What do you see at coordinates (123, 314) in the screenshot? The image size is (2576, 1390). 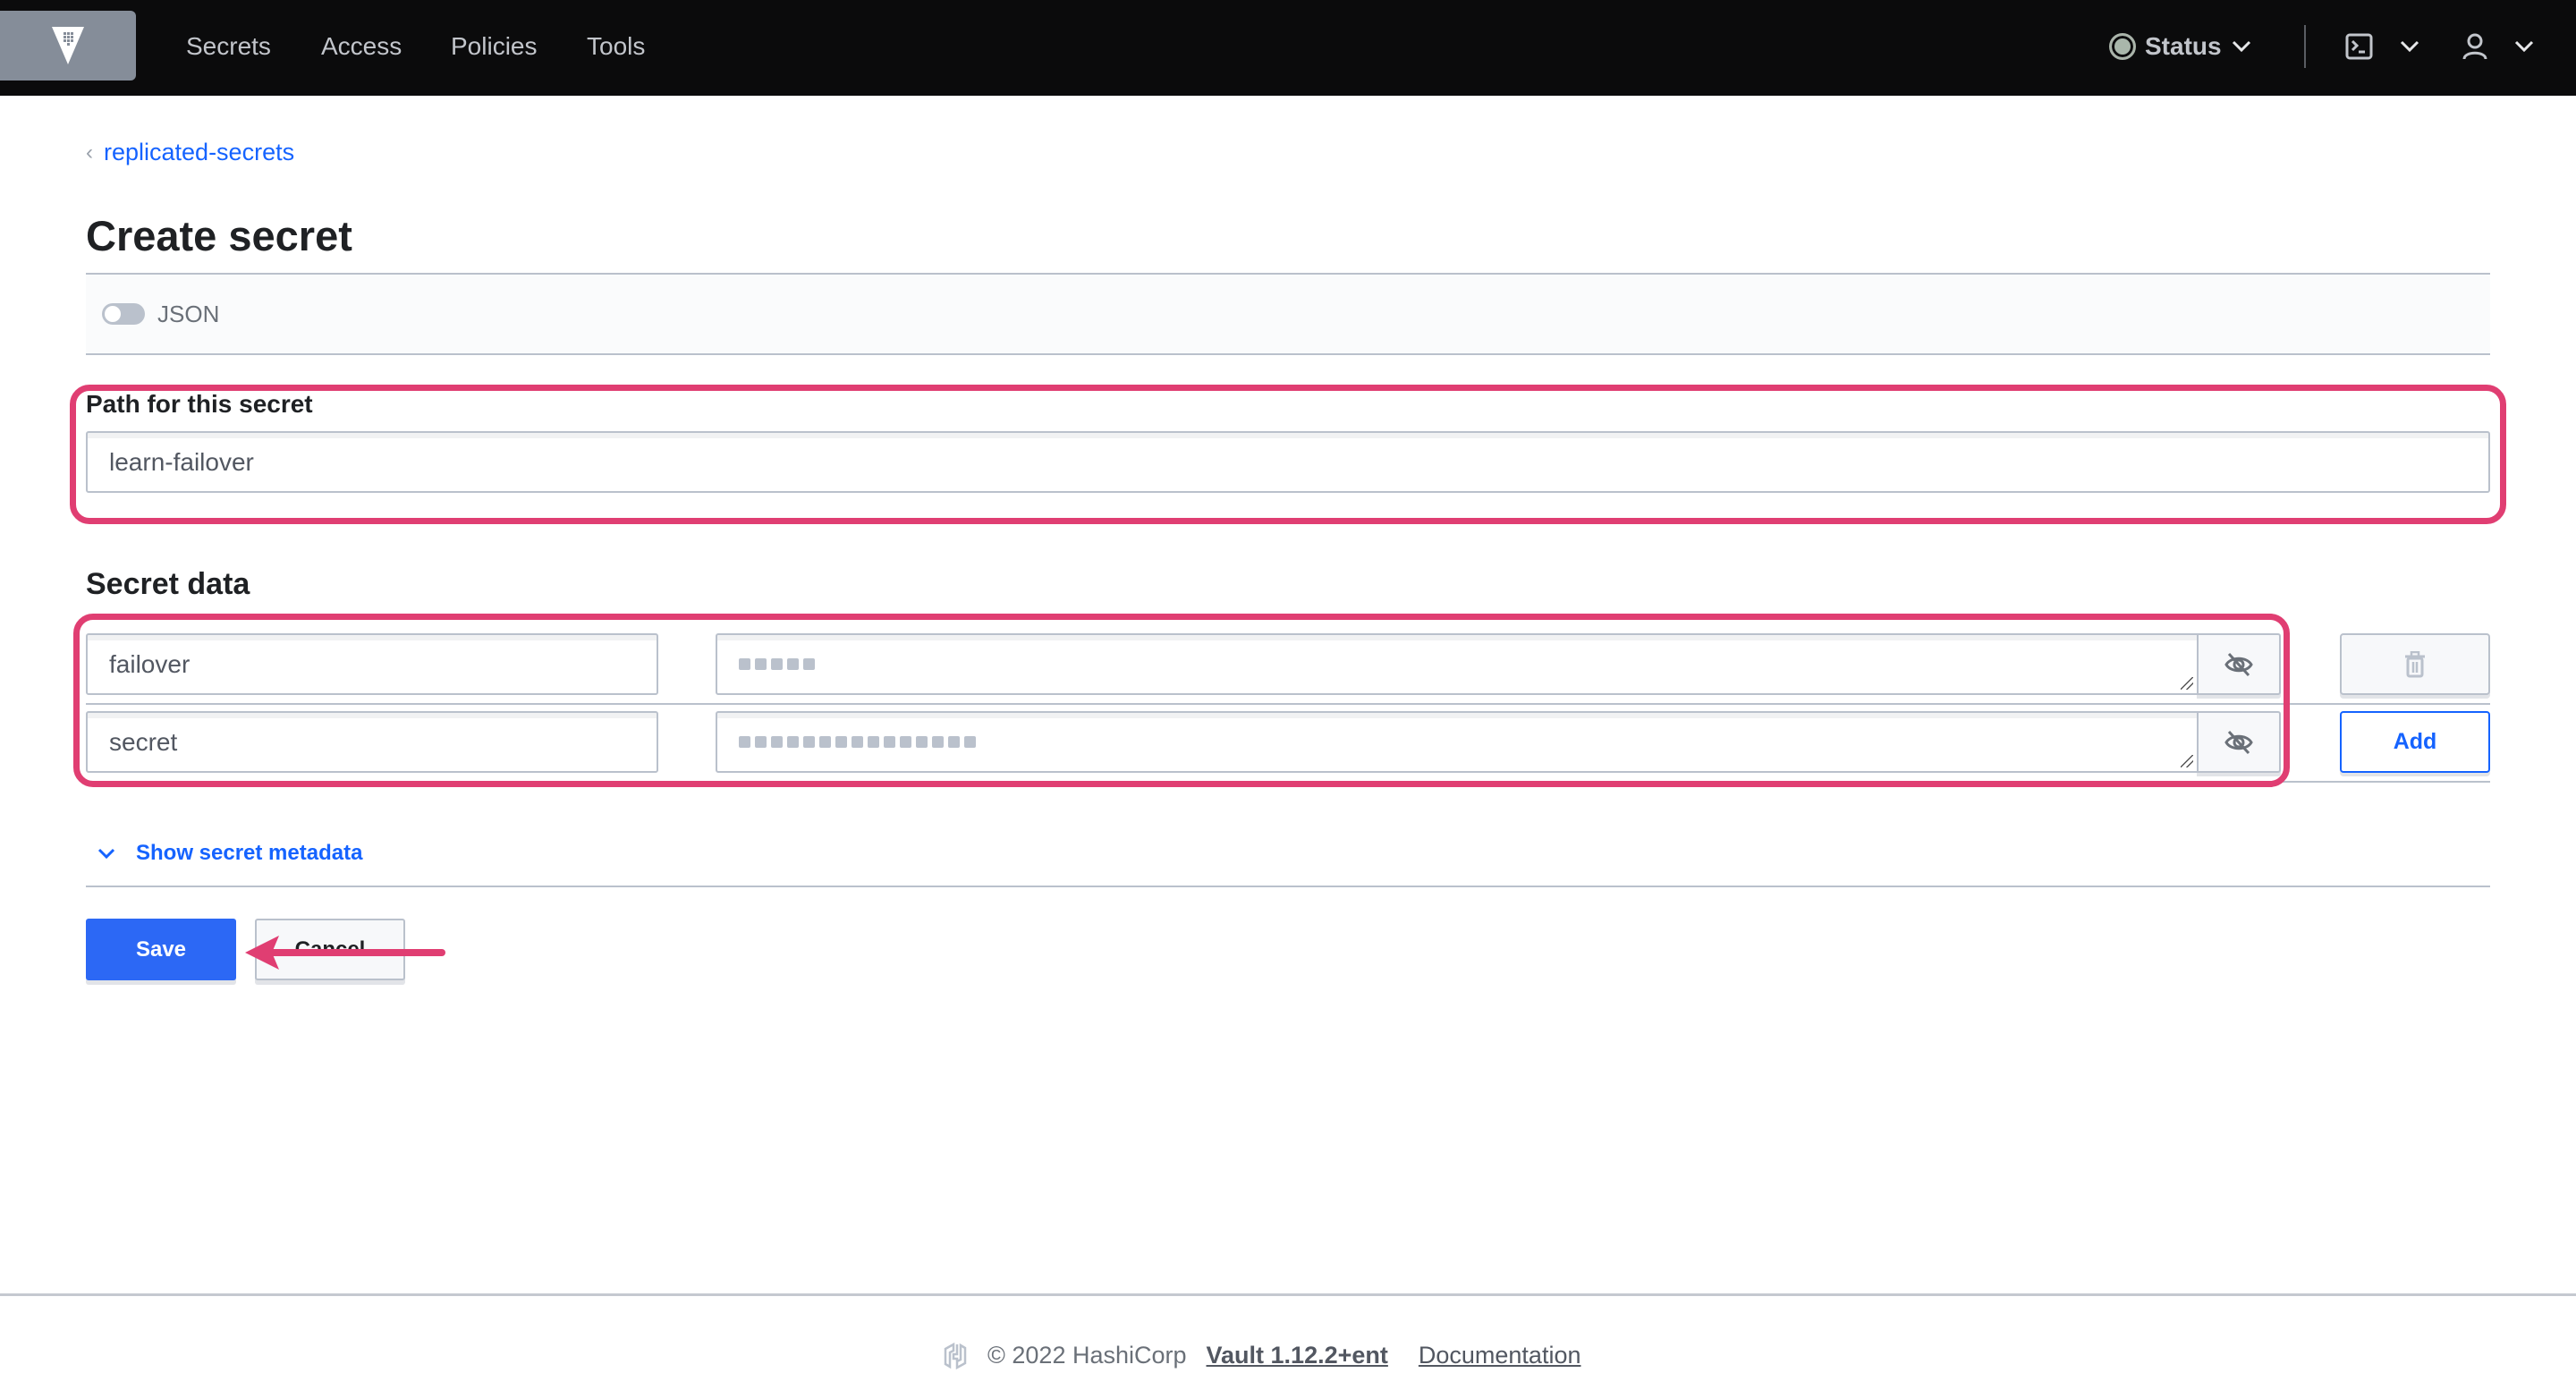 I see `json-toggle` at bounding box center [123, 314].